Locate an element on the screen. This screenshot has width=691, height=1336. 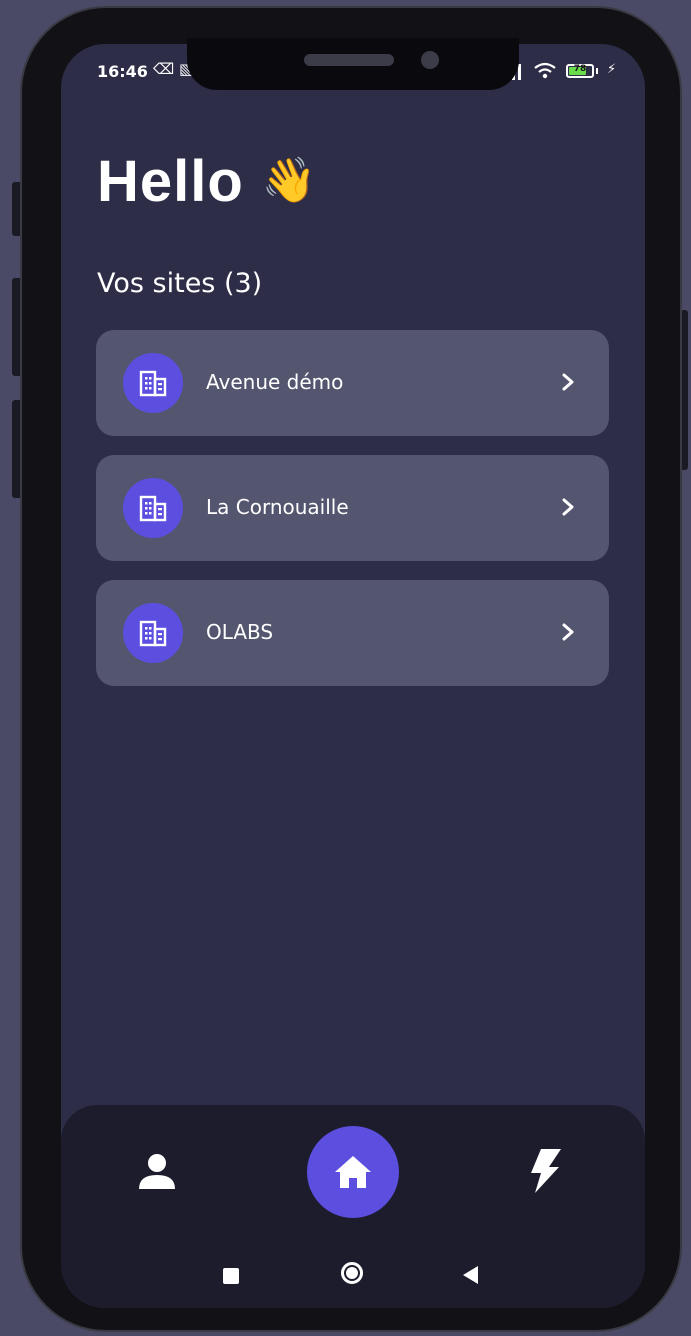
site-card: OLABS is located at coordinates (352, 633).